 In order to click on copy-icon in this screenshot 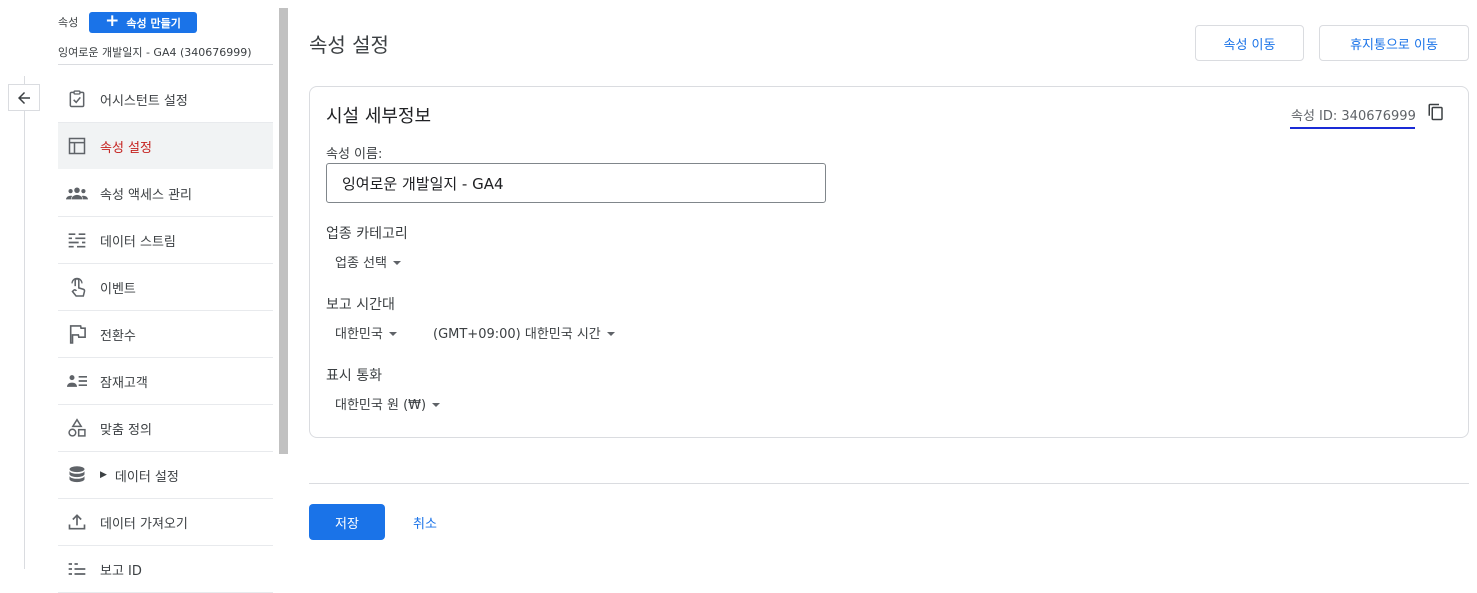, I will do `click(1436, 112)`.